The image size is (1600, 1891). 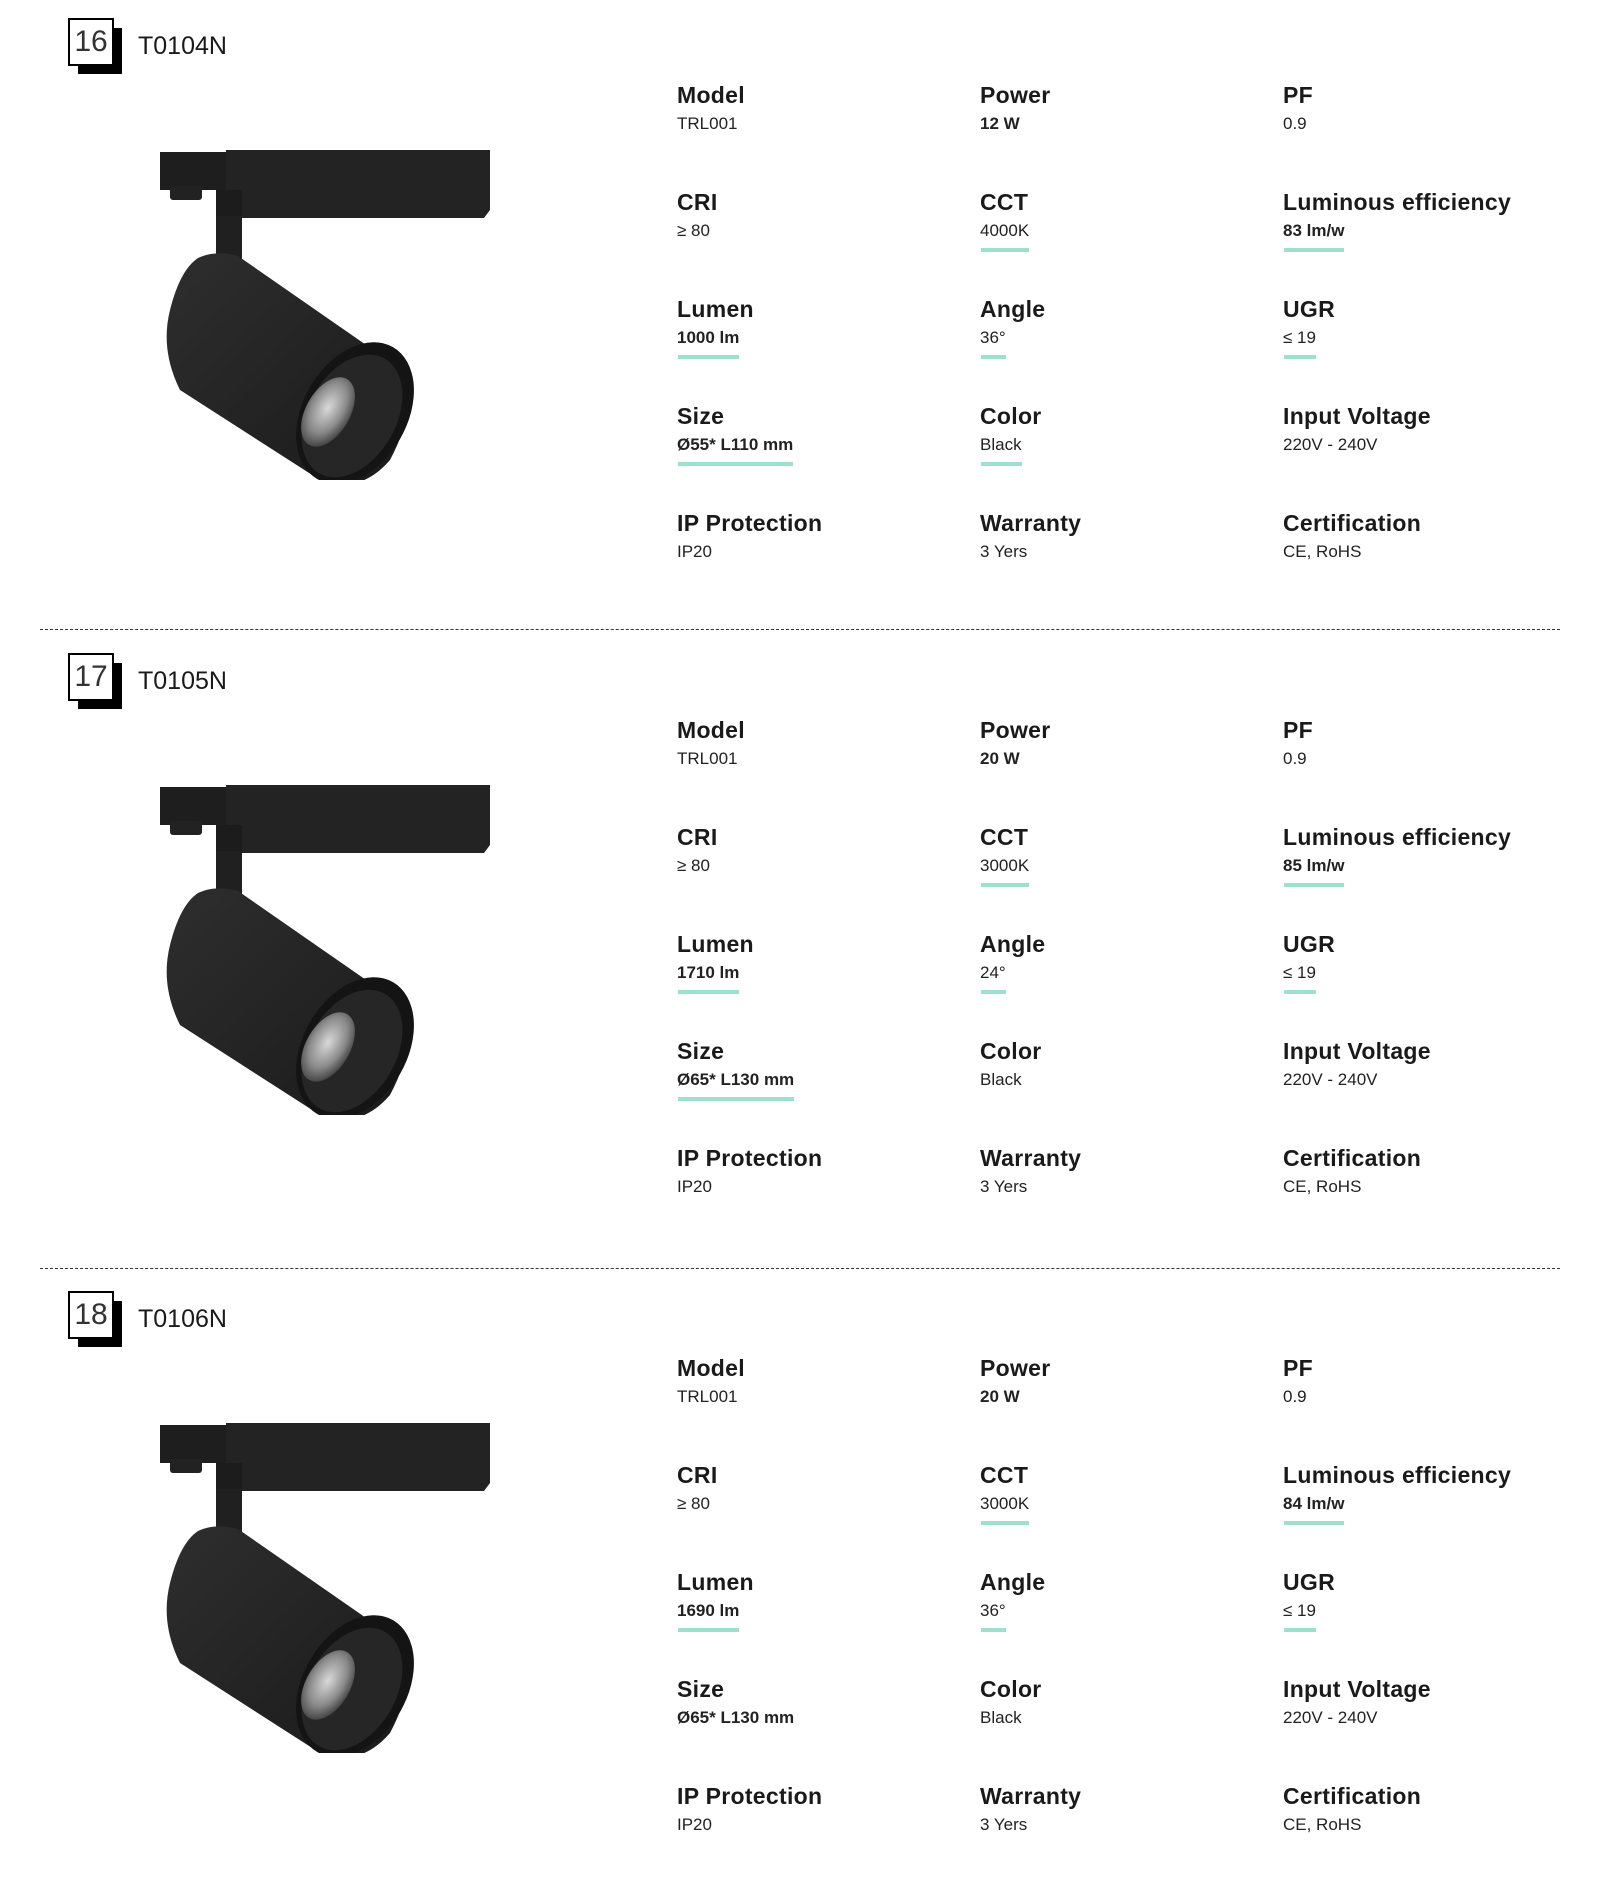 I want to click on spec-value: 1690 lm, so click(x=708, y=1615).